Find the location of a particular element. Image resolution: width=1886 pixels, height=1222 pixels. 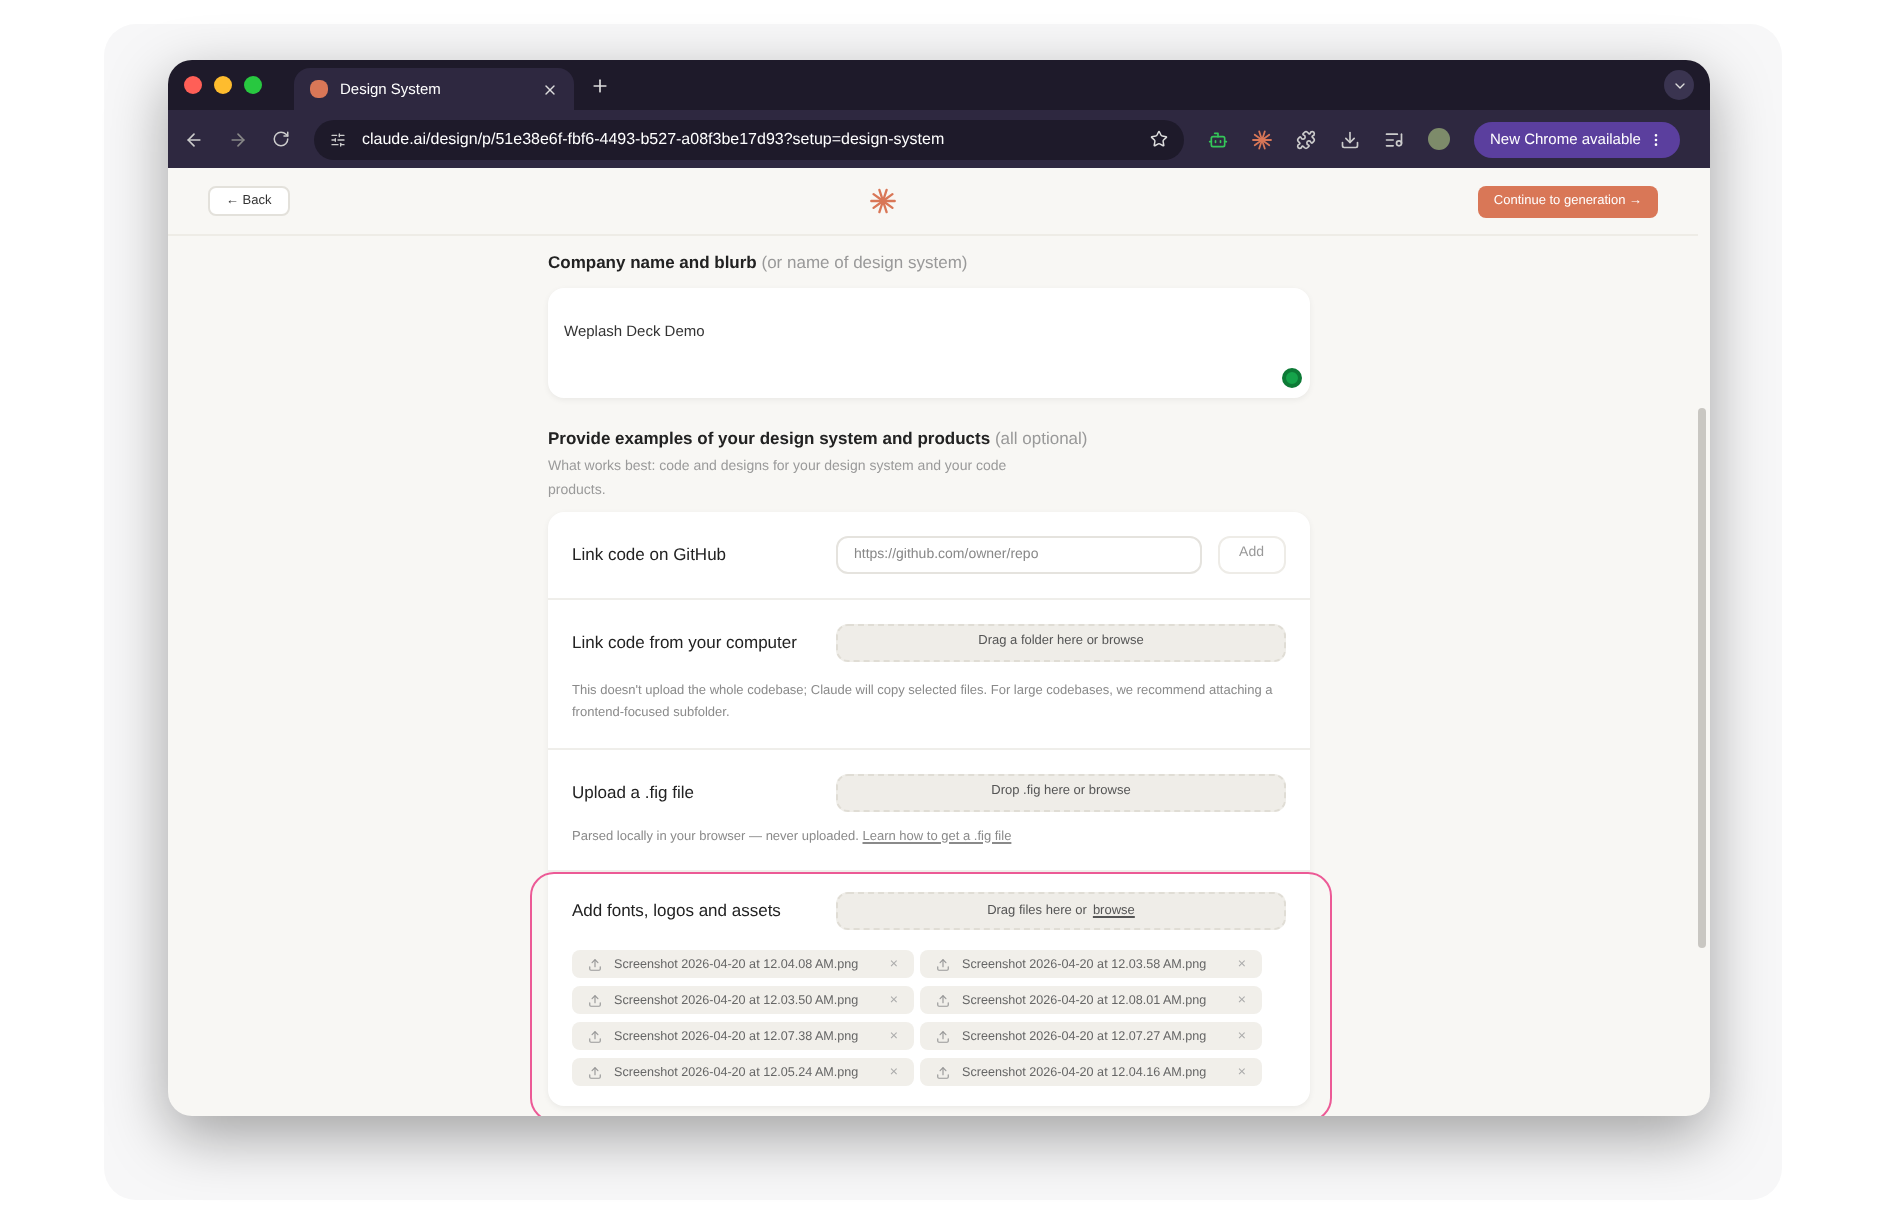

field-label: Company name and blurb is located at coordinates (652, 262).